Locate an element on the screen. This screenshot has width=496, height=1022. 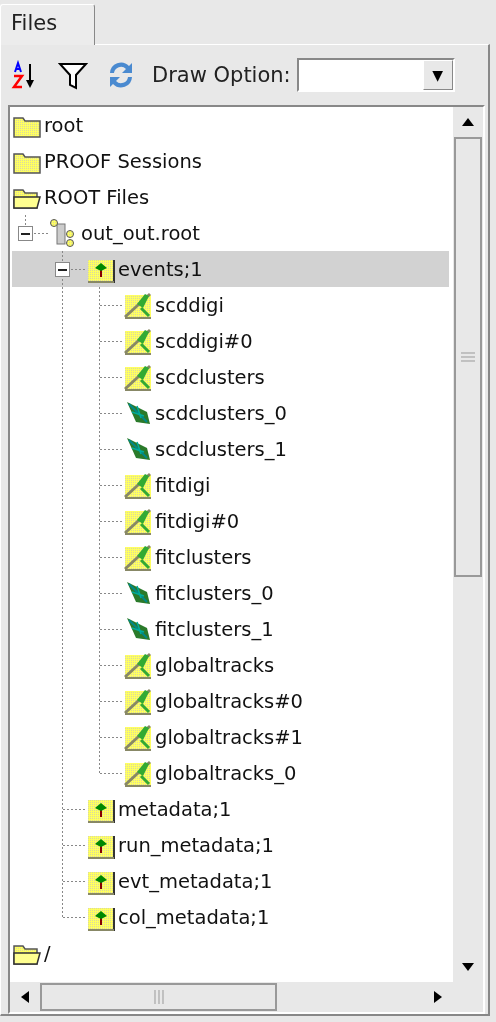
tree-item: globaltracks_0 is located at coordinates (230, 773).